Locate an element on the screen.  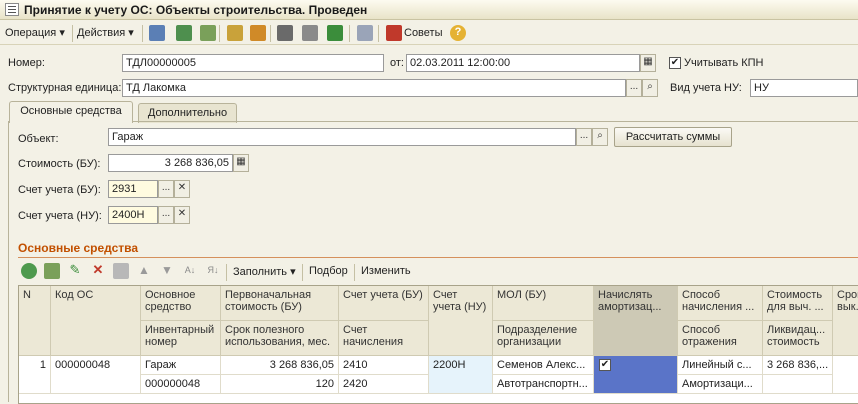
tab-additional: Дополнительно is located at coordinates (187, 113).